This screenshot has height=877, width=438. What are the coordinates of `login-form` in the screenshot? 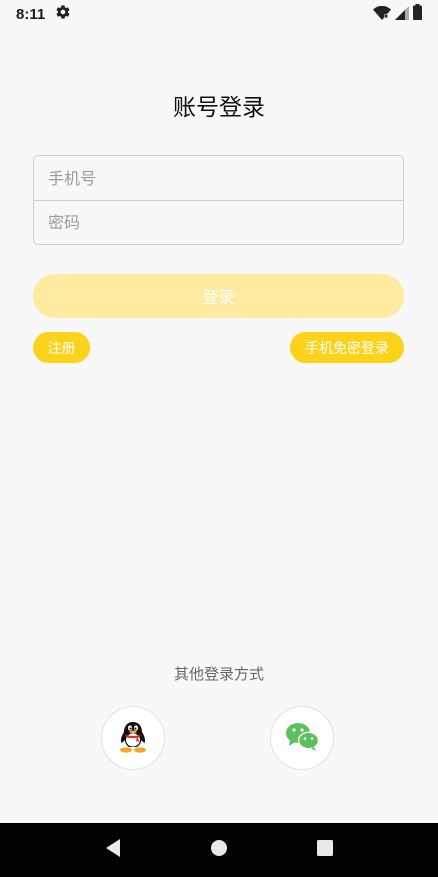 It's located at (218, 200).